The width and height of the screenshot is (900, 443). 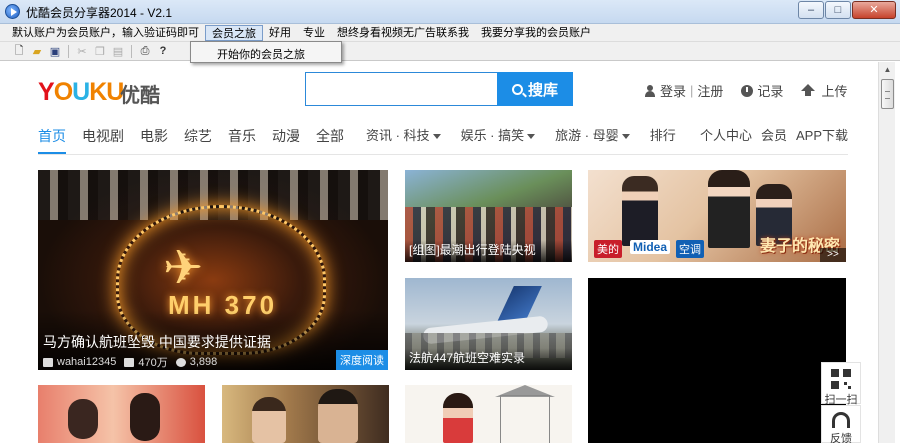 What do you see at coordinates (180, 362) in the screenshot?
I see `comment-icon` at bounding box center [180, 362].